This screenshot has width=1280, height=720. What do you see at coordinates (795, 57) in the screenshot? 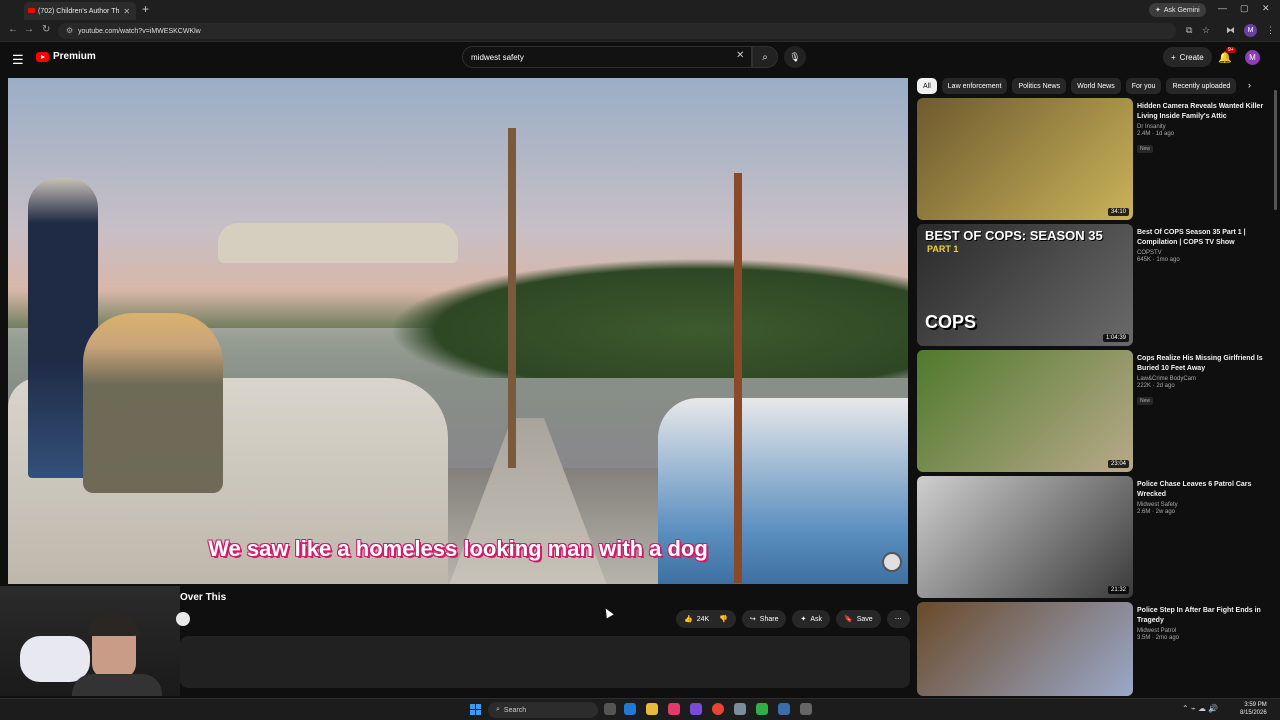
I see `voice-search-button: 🎙` at bounding box center [795, 57].